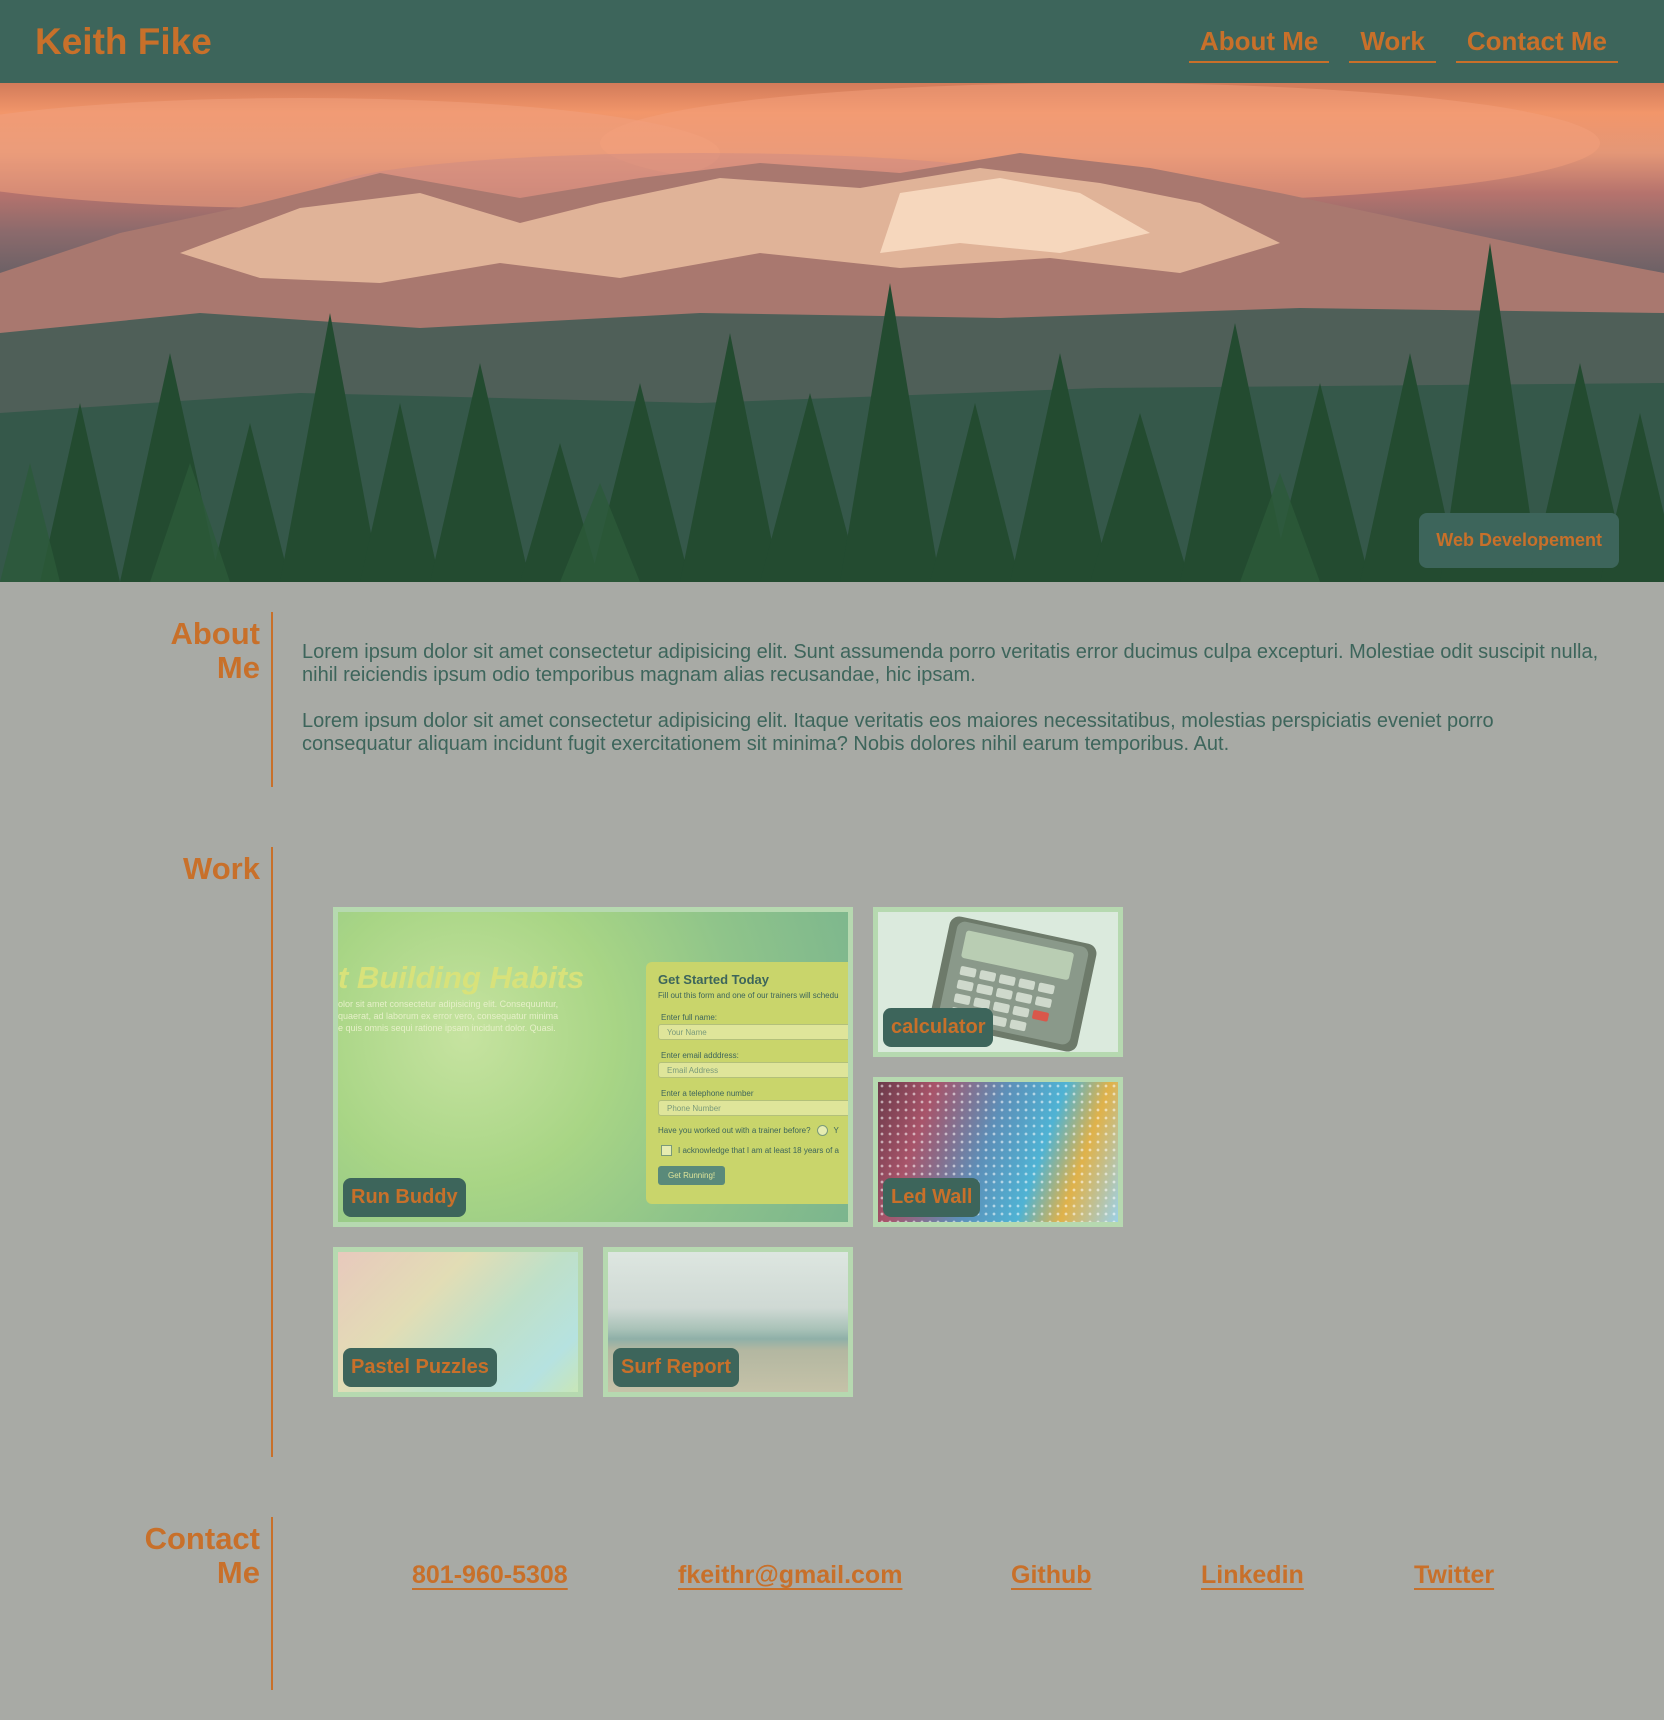  Describe the element at coordinates (753, 1032) in the screenshot. I see `name-input: Your Name` at that location.